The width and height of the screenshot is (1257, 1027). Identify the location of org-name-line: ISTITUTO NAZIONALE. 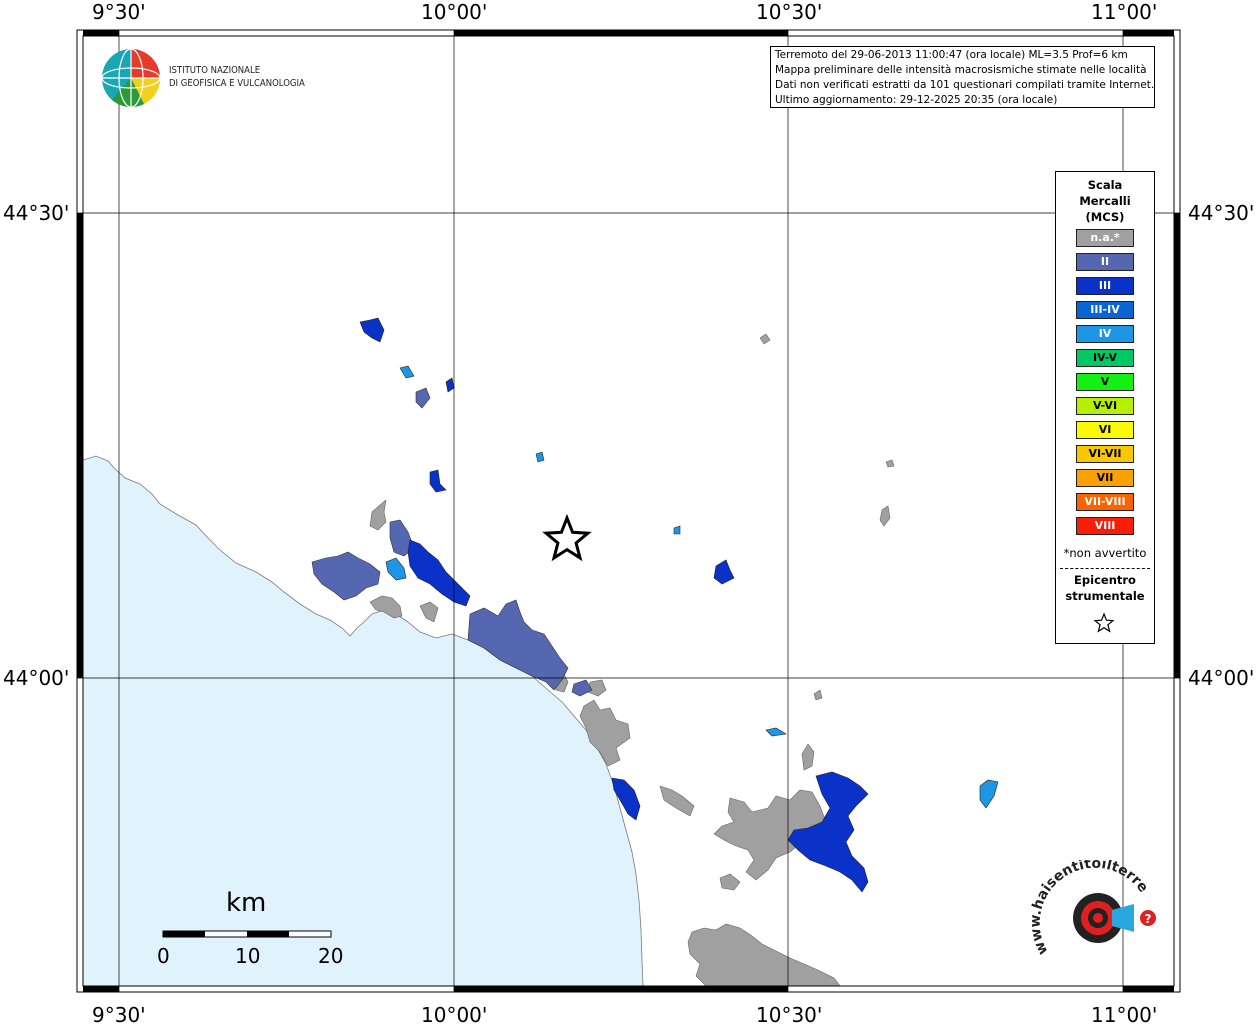
(215, 70).